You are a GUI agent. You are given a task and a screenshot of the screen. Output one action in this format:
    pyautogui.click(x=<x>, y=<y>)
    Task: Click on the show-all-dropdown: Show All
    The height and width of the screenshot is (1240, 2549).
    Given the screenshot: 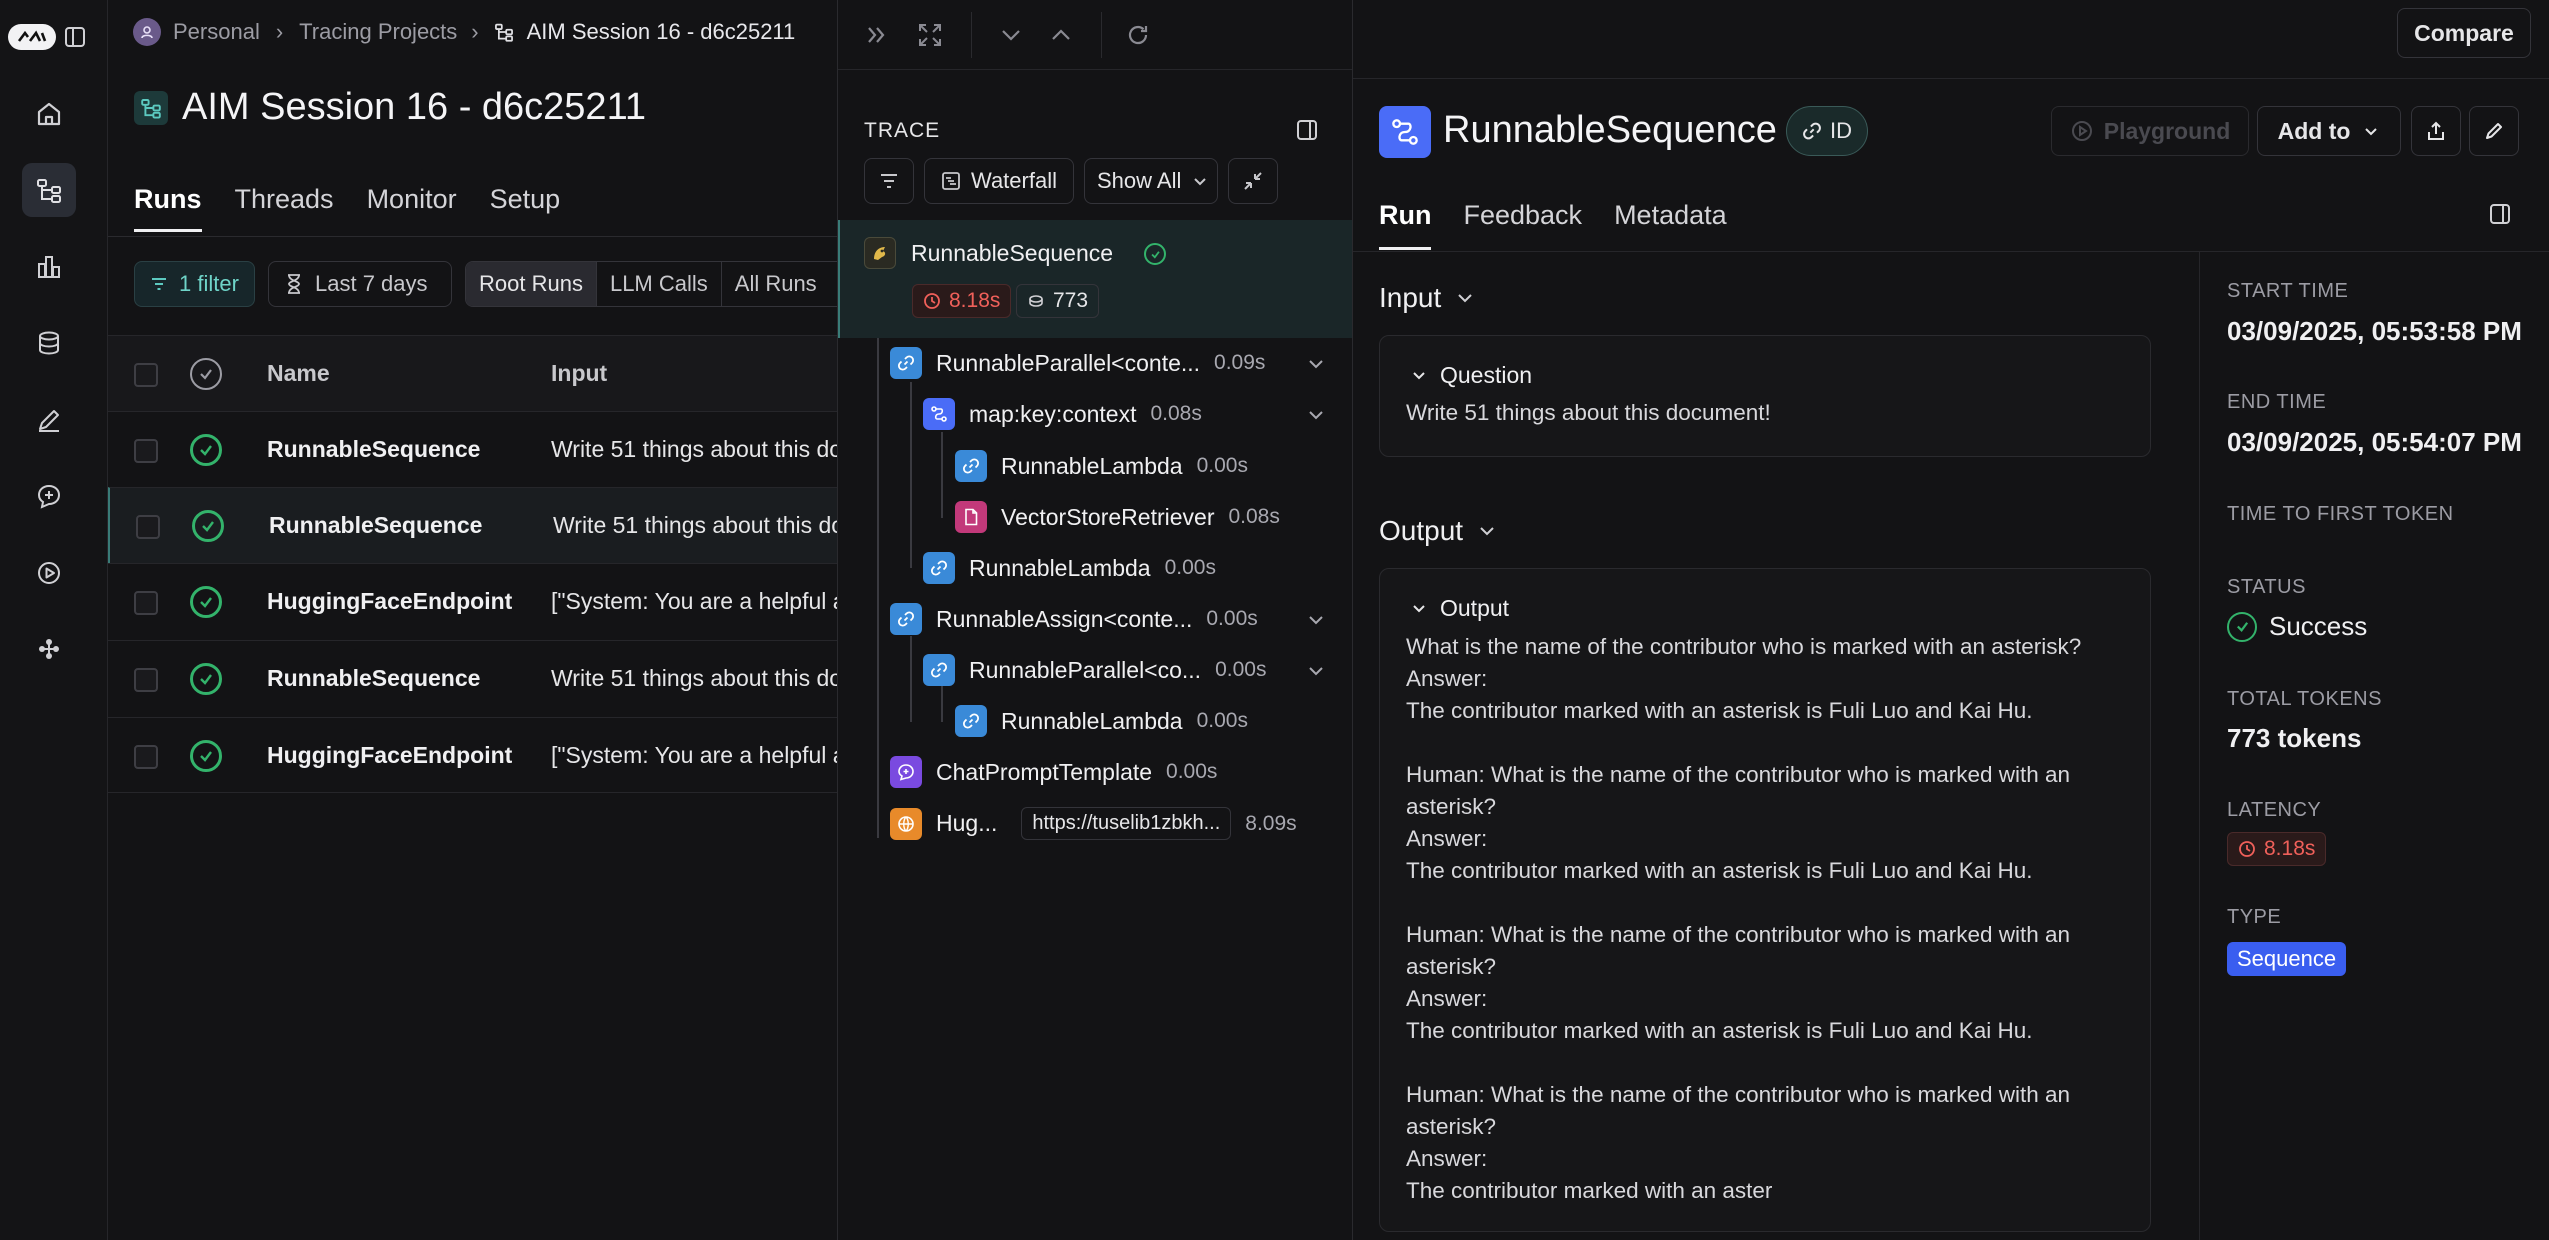 What is the action you would take?
    pyautogui.click(x=1151, y=181)
    